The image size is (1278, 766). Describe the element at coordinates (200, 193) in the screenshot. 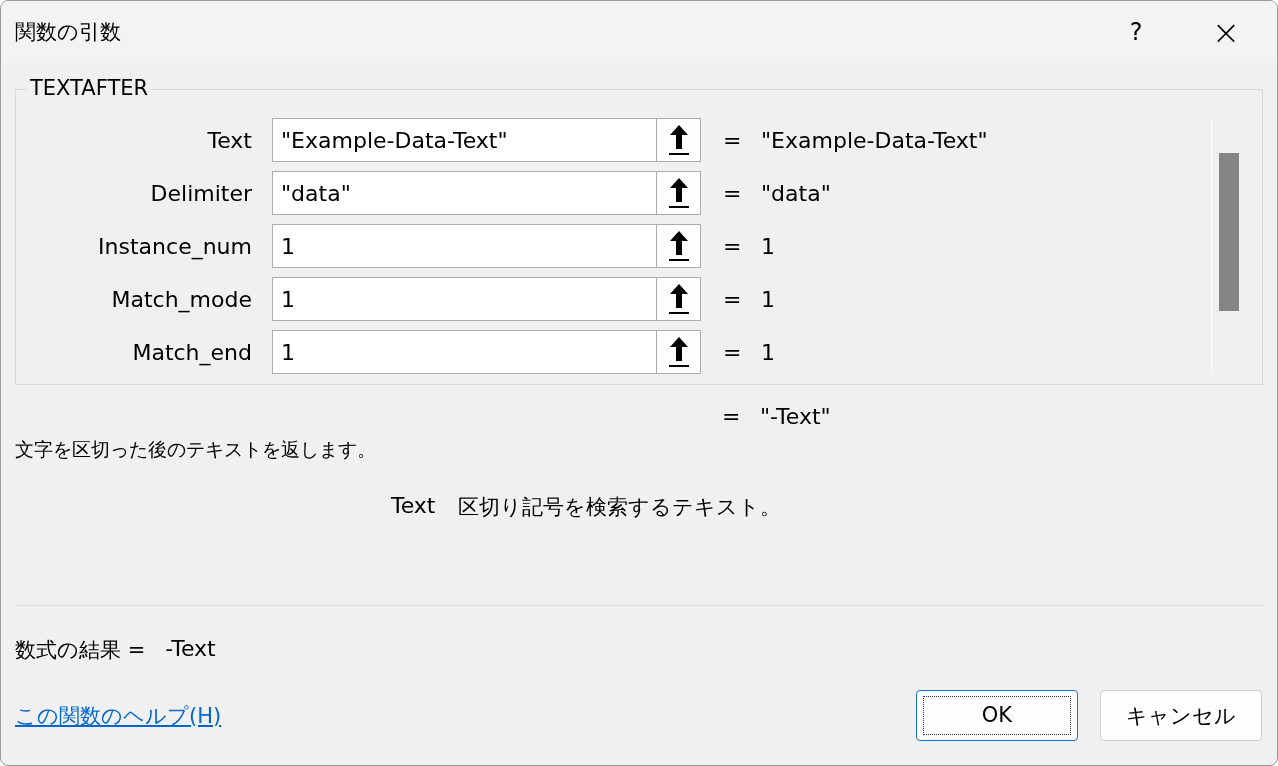

I see `argument-label: Delimiter` at that location.